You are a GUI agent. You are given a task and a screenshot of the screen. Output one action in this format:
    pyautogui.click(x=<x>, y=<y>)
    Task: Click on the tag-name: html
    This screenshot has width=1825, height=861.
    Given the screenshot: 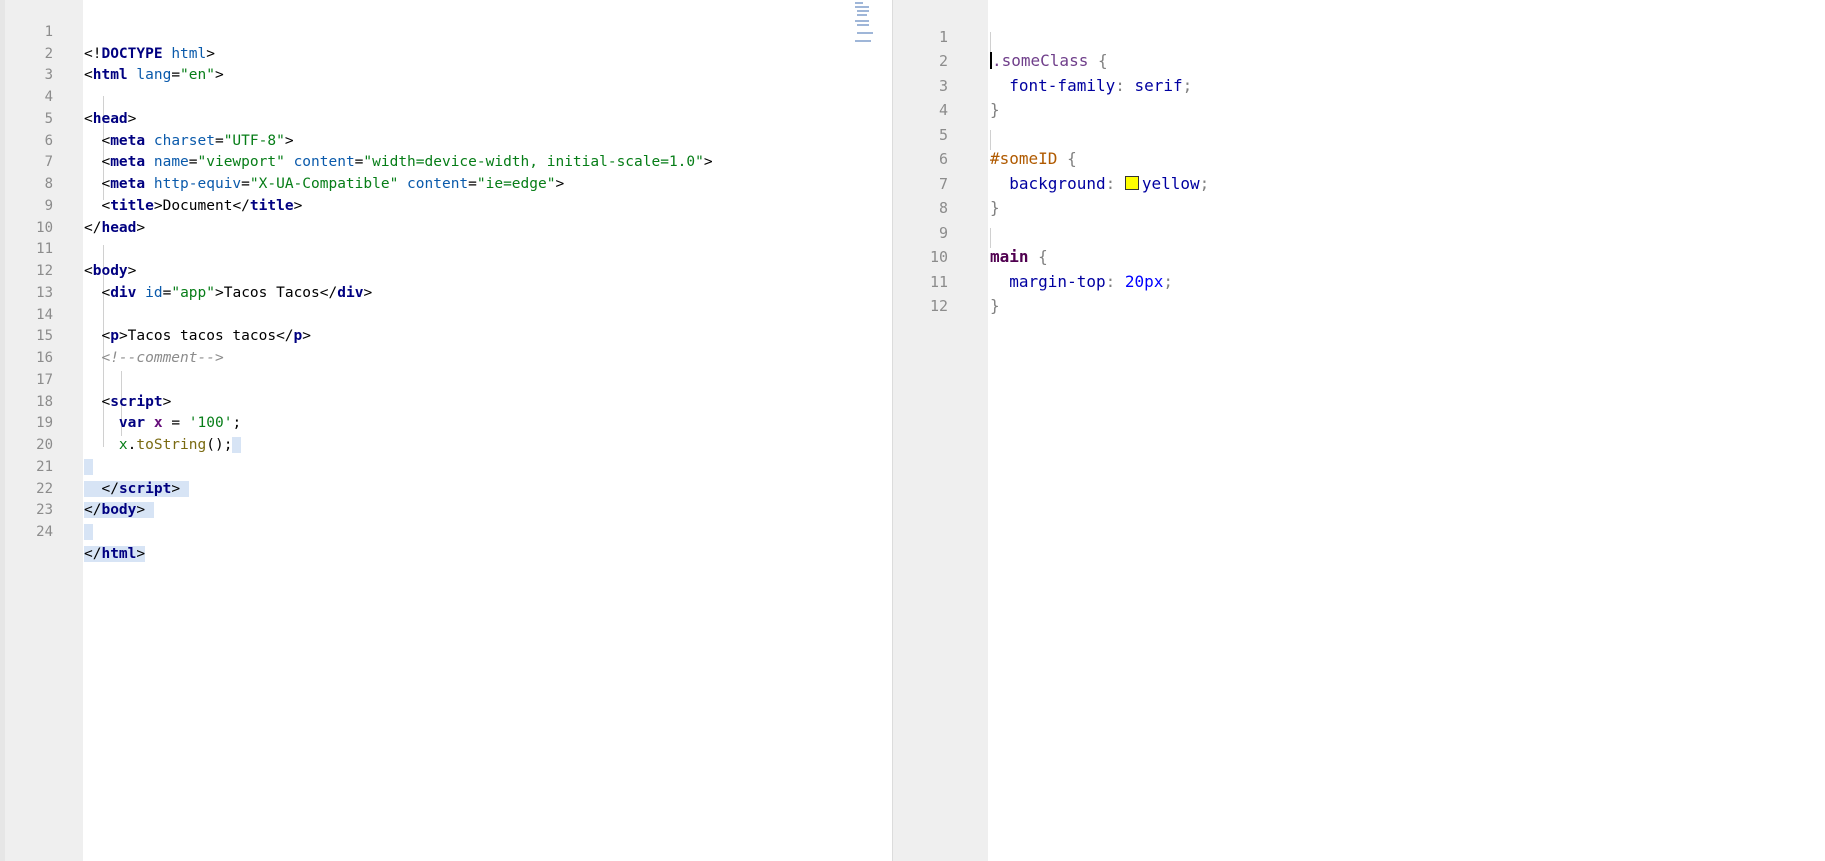 What is the action you would take?
    pyautogui.click(x=119, y=553)
    